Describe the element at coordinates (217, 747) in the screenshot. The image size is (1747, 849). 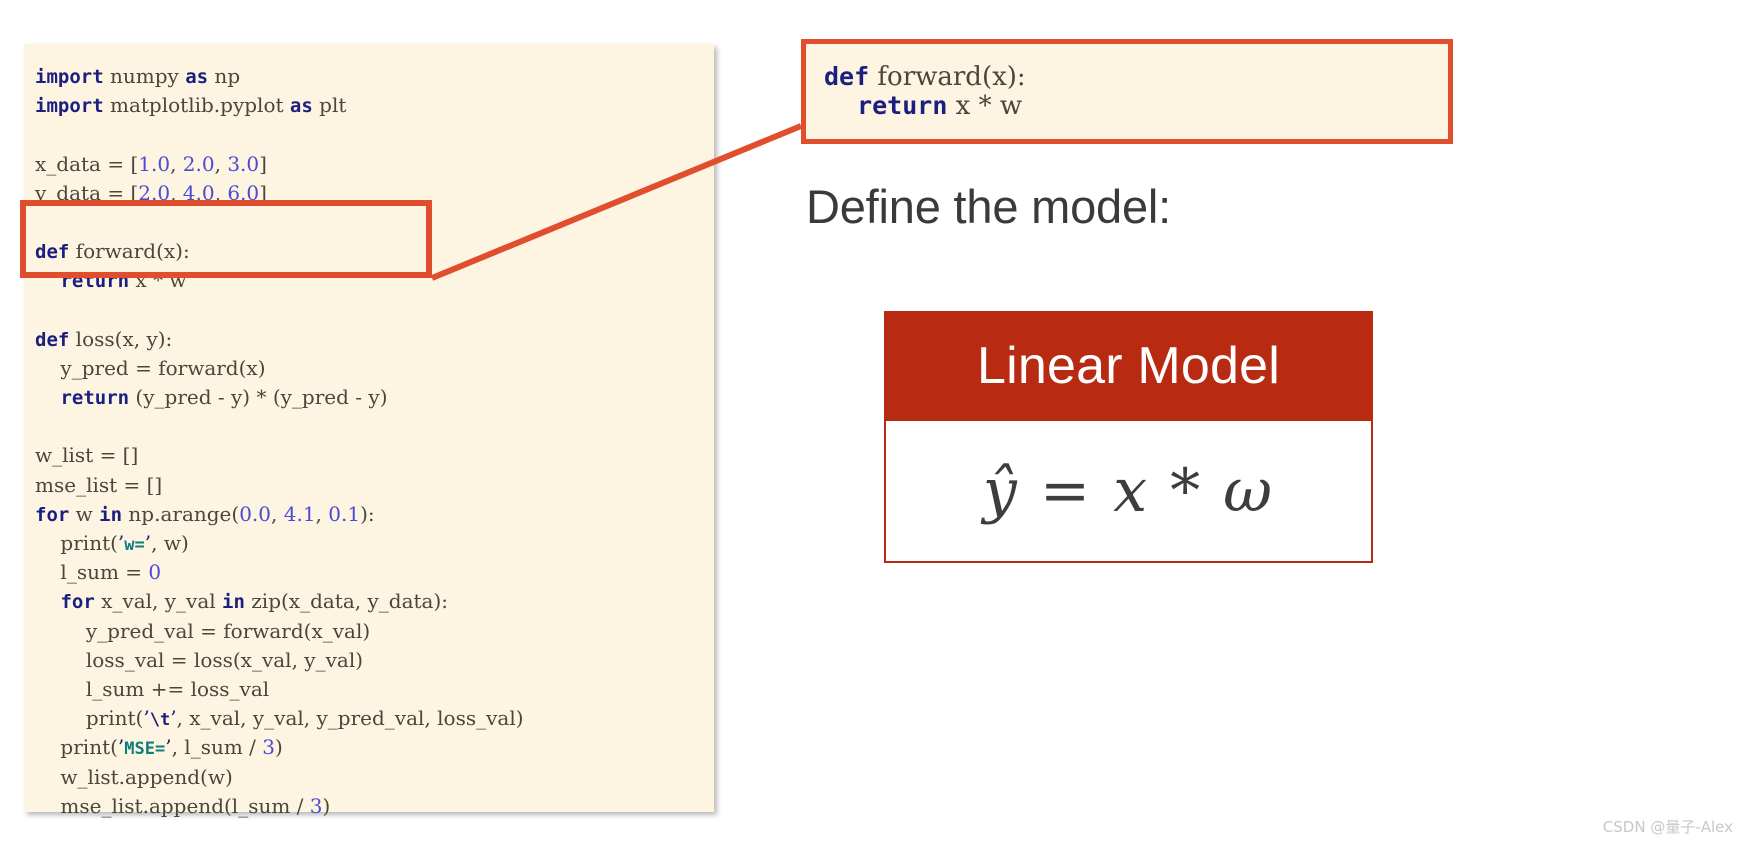
I see `code-token: , l_sum /` at that location.